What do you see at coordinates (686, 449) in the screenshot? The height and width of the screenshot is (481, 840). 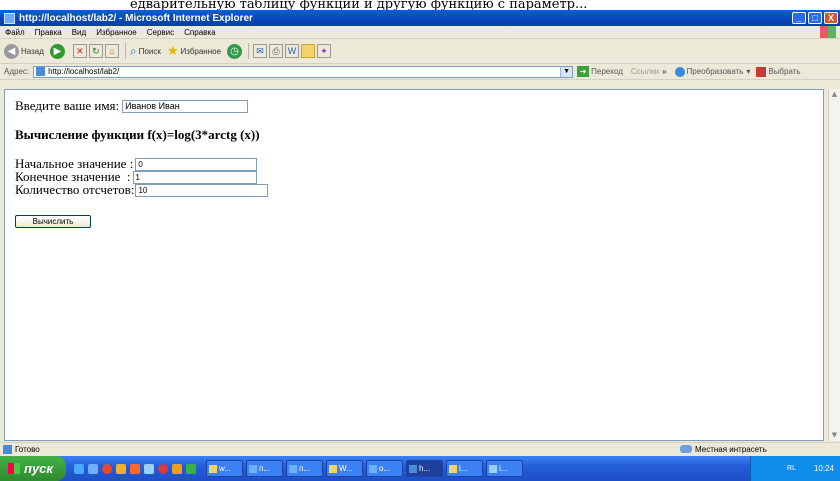 I see `intranet-icon` at bounding box center [686, 449].